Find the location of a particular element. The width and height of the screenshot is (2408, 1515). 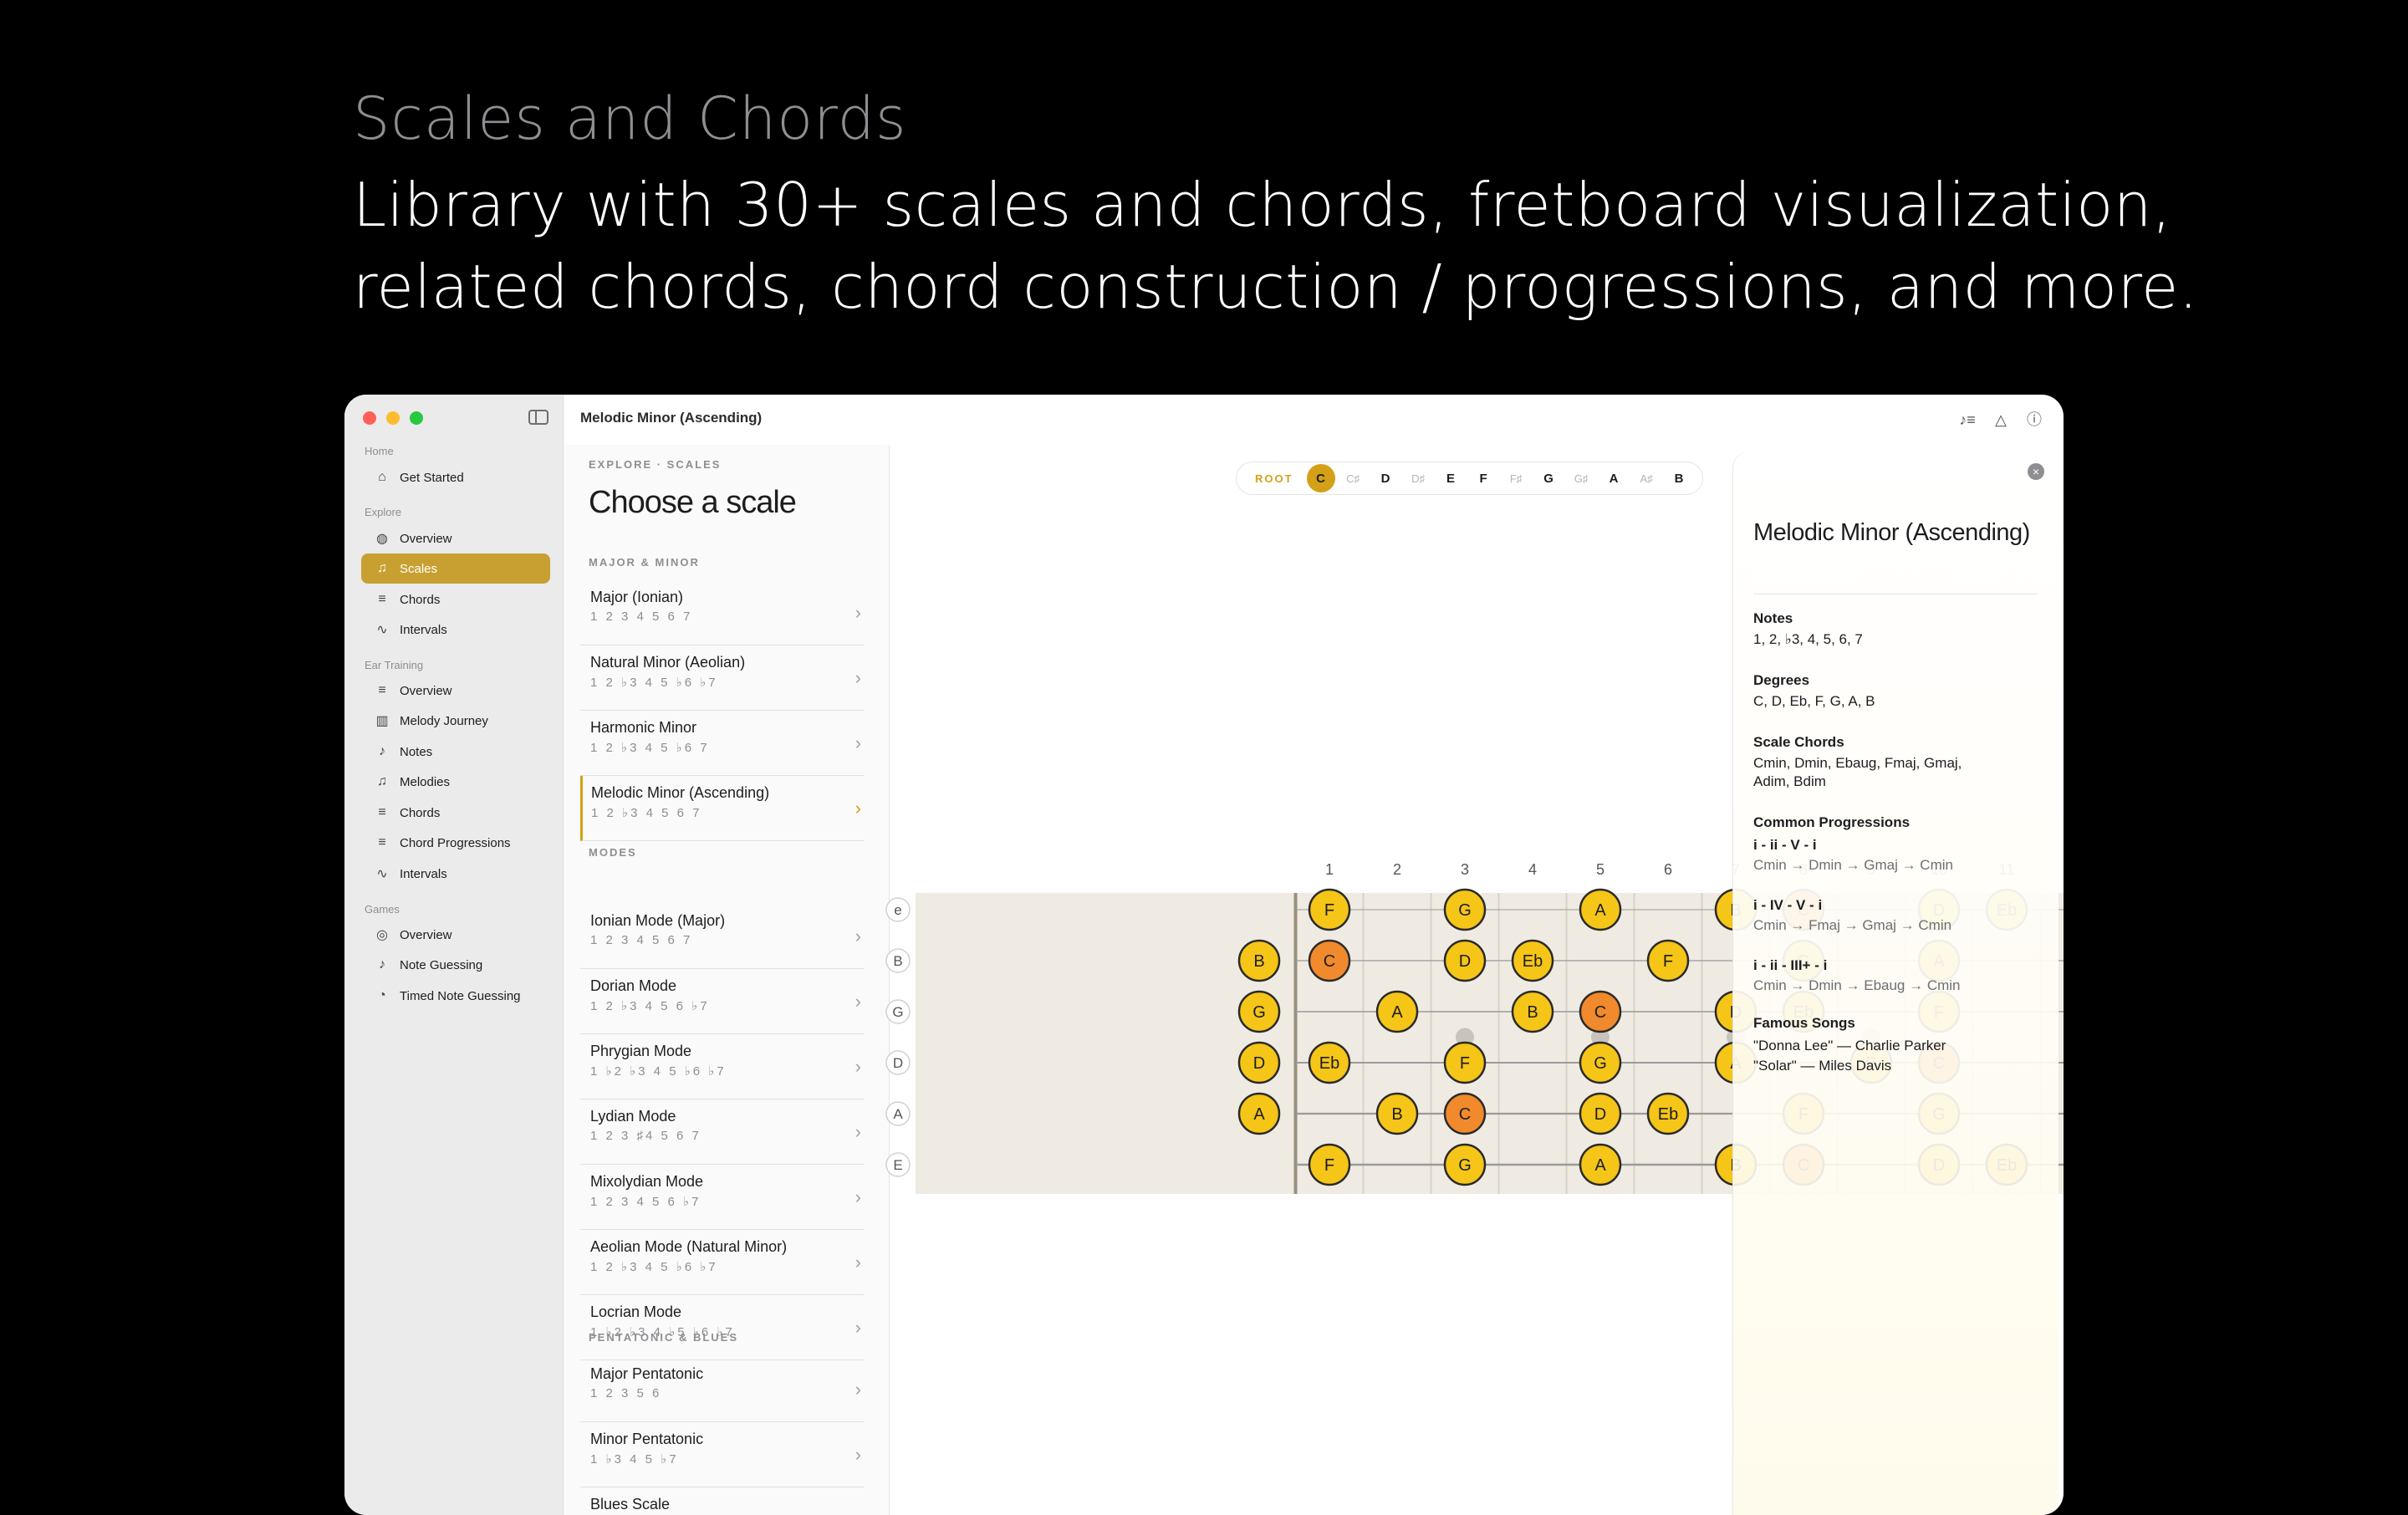

root-key: D is located at coordinates (1386, 478).